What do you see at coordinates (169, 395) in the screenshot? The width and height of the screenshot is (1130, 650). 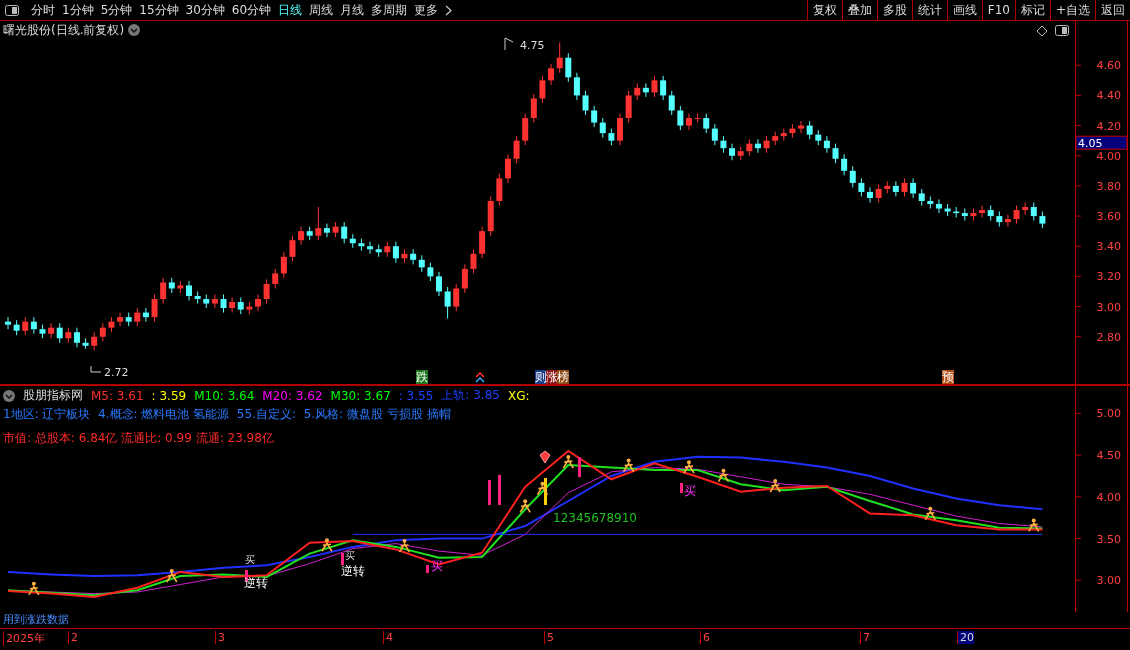 I see `legend-value: : 3.59` at bounding box center [169, 395].